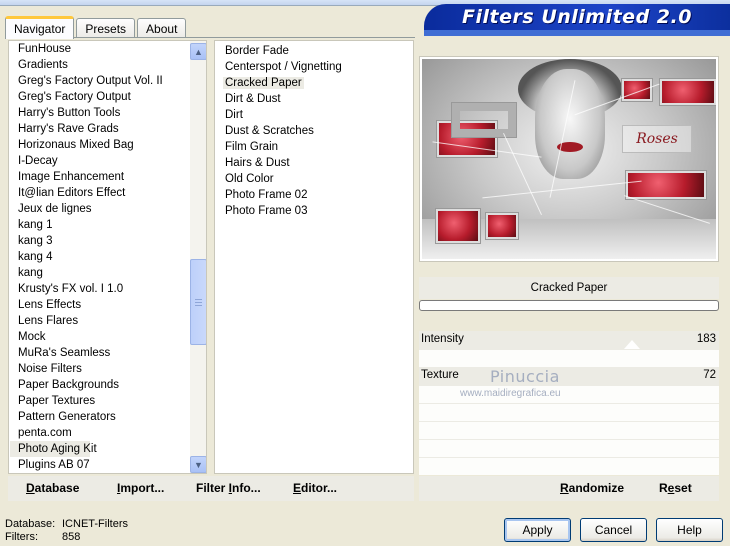 Image resolution: width=730 pixels, height=546 pixels. What do you see at coordinates (99, 209) in the screenshot?
I see `category-item: Jeux de lignes` at bounding box center [99, 209].